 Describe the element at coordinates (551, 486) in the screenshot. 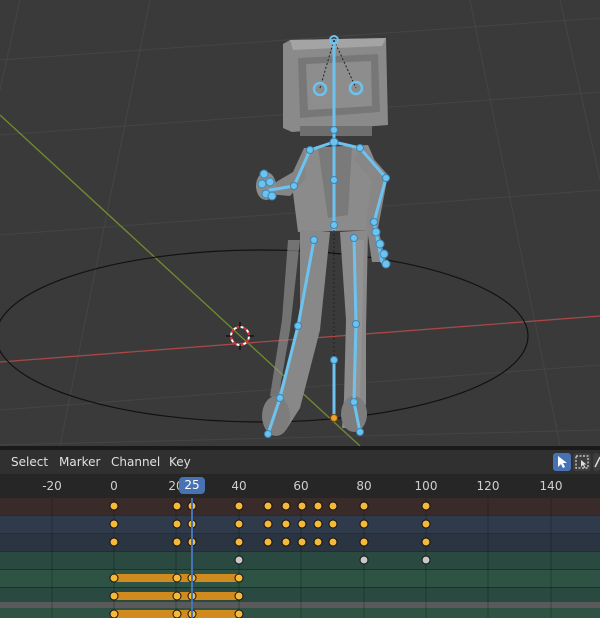

I see `tick-label: 140` at that location.